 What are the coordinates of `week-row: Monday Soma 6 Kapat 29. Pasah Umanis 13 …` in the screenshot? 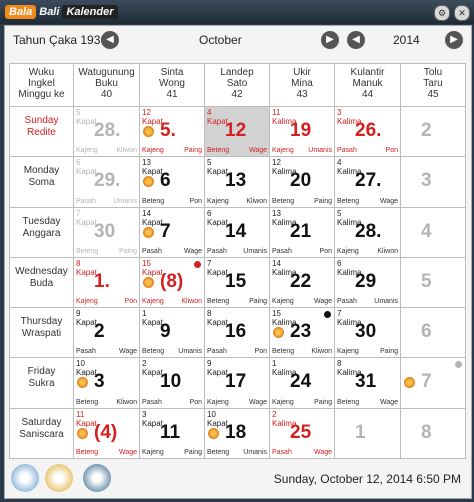 It's located at (237, 182).